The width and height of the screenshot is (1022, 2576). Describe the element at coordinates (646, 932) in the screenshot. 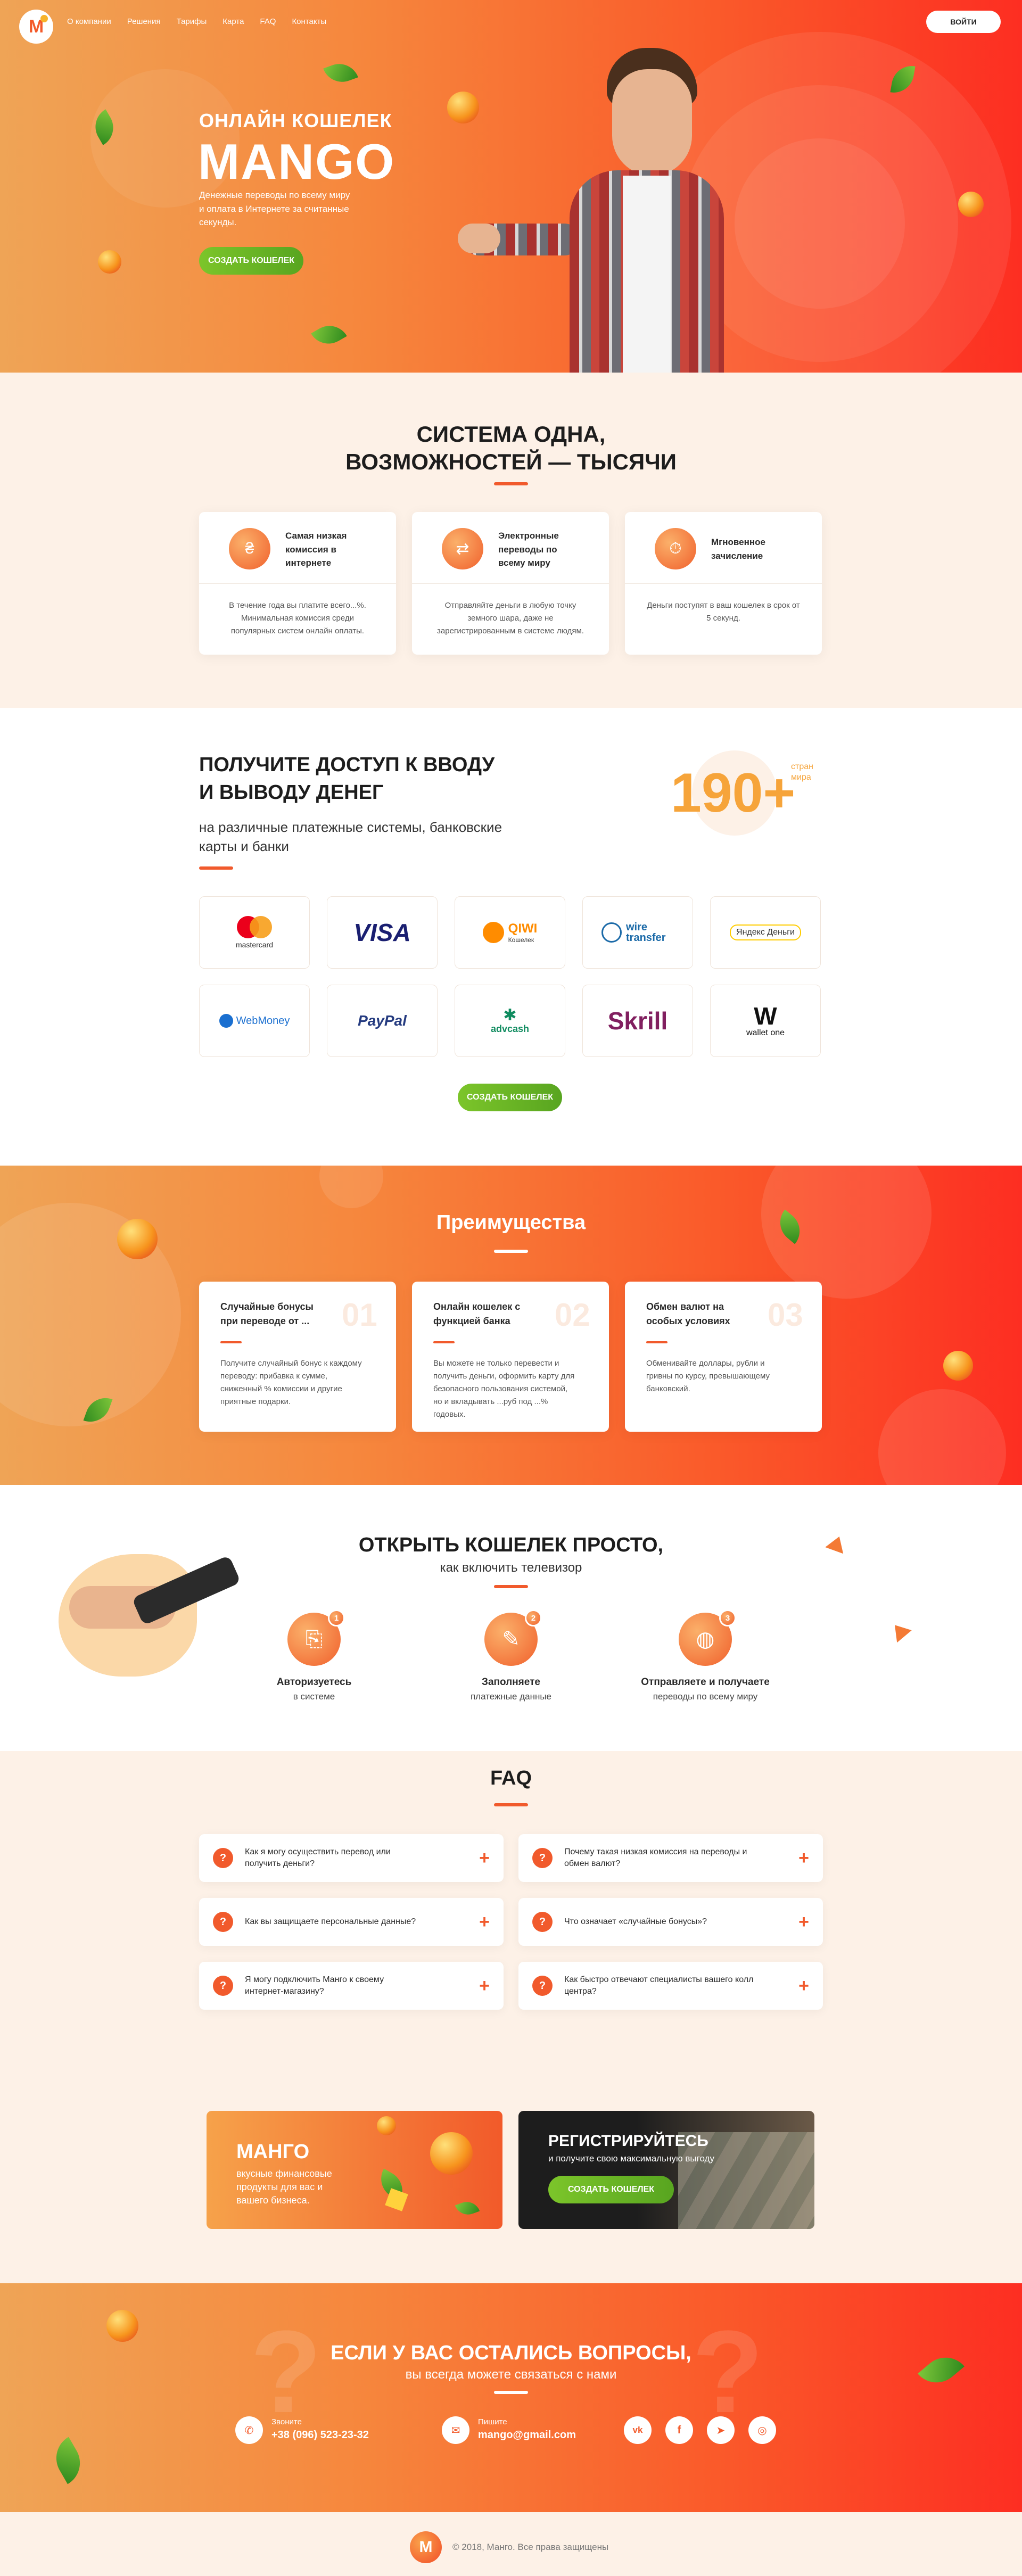

I see `wire-transfer-logo: wire transfer` at that location.